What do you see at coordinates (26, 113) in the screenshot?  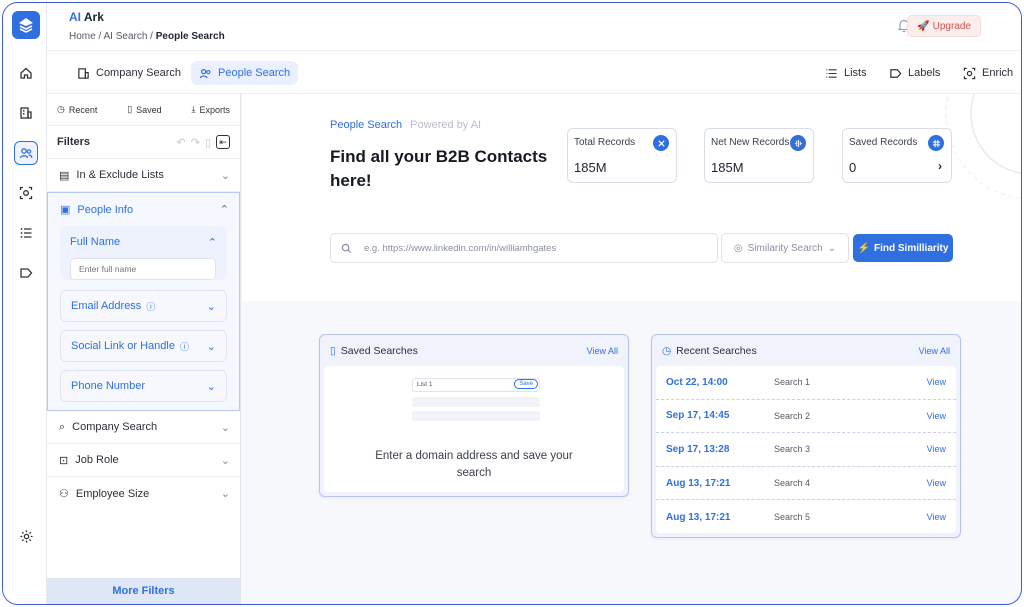 I see `company-icon` at bounding box center [26, 113].